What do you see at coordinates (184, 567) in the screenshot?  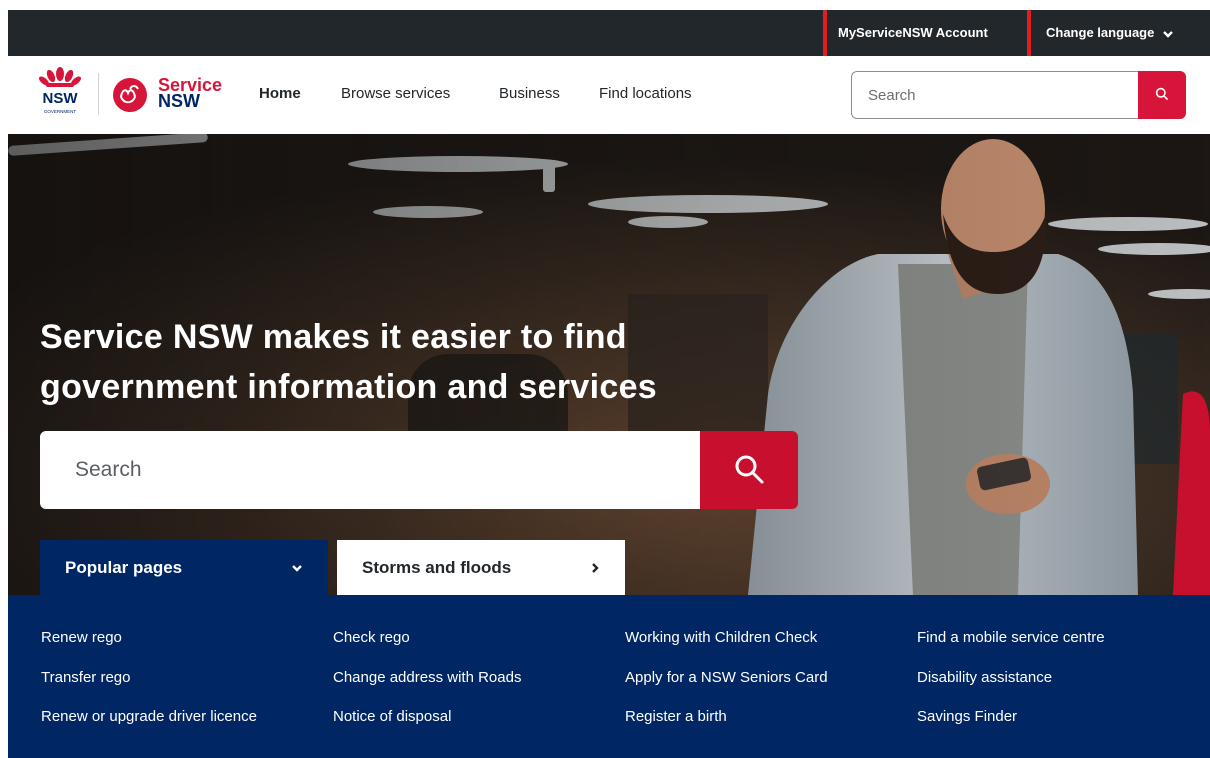 I see `tab-popular-pages: Popular pages` at bounding box center [184, 567].